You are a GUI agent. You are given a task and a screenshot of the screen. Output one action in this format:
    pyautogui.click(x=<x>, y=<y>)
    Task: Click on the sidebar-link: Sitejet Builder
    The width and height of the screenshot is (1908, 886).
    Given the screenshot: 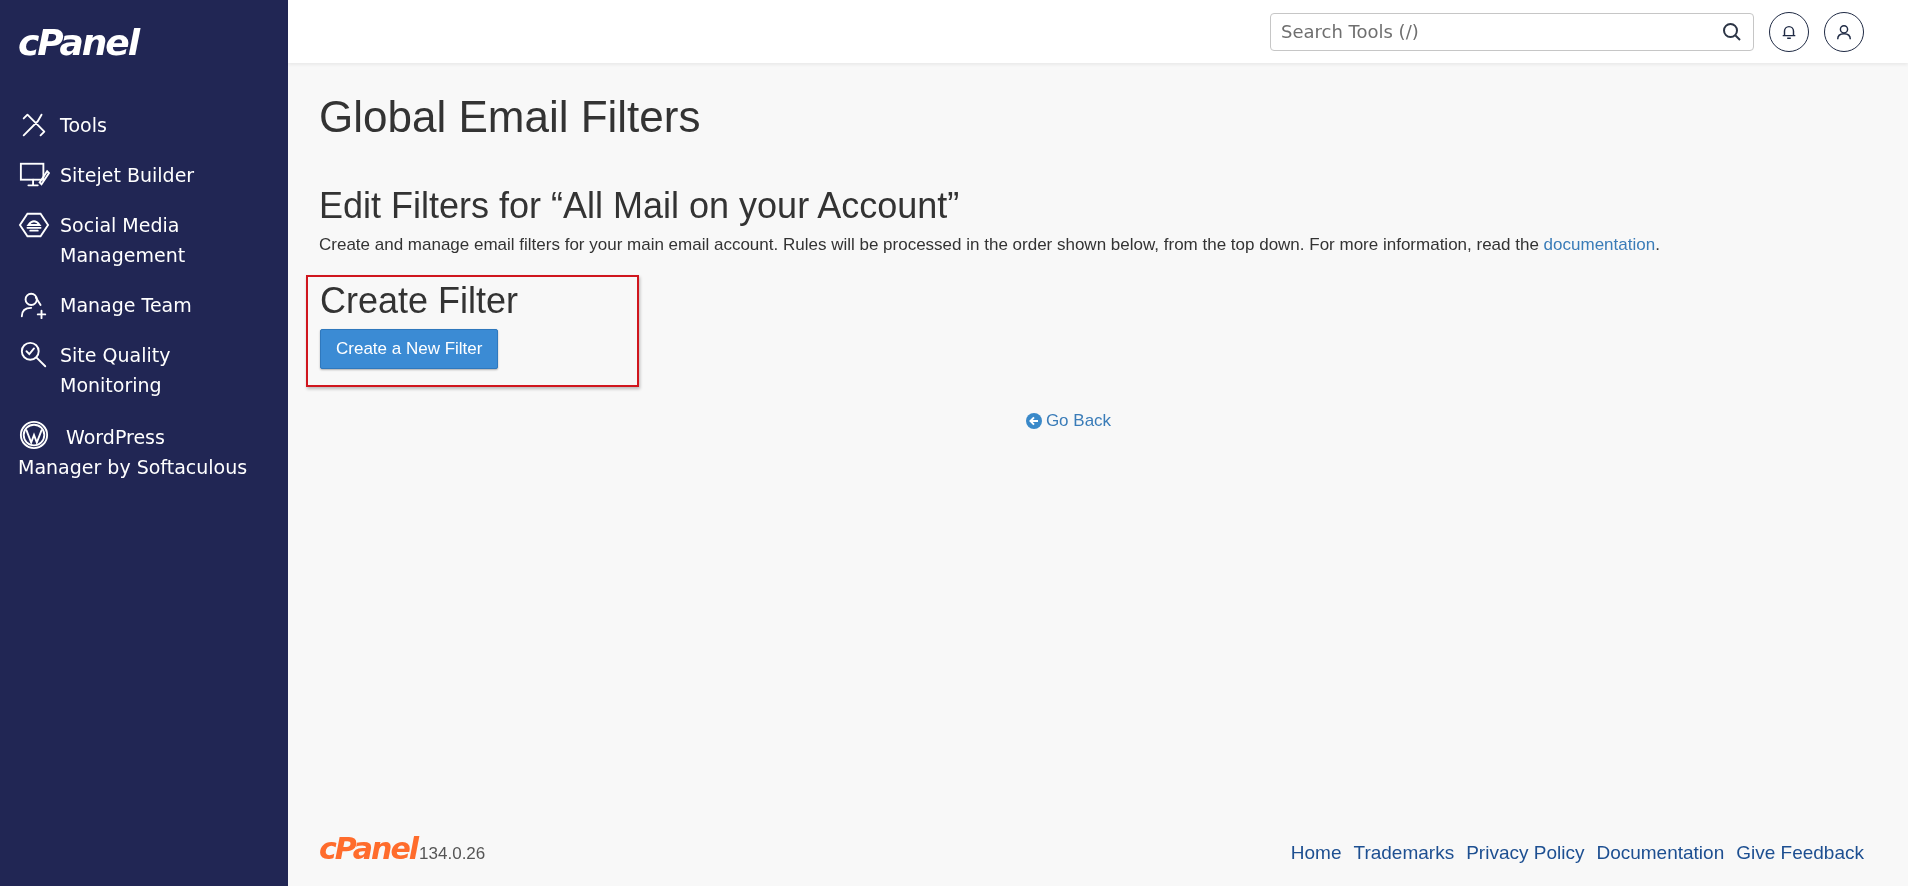 What is the action you would take?
    pyautogui.click(x=133, y=175)
    